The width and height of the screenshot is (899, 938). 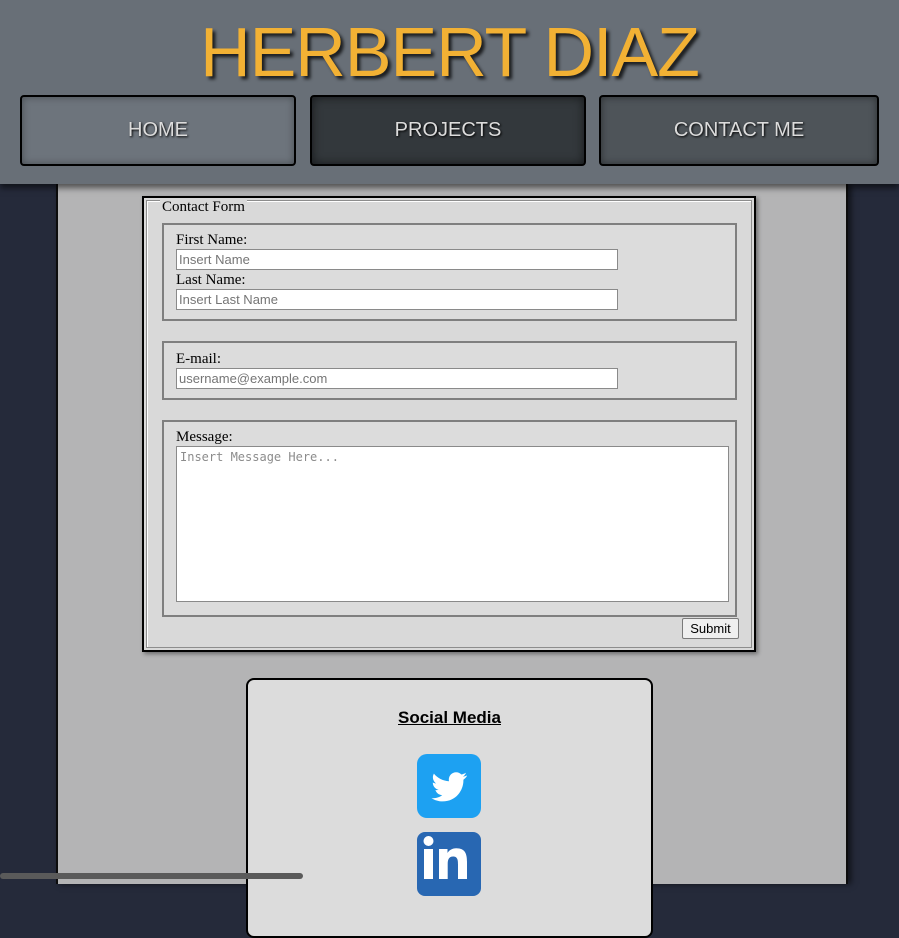 I want to click on last-name-label: Last Name:, so click(x=211, y=280).